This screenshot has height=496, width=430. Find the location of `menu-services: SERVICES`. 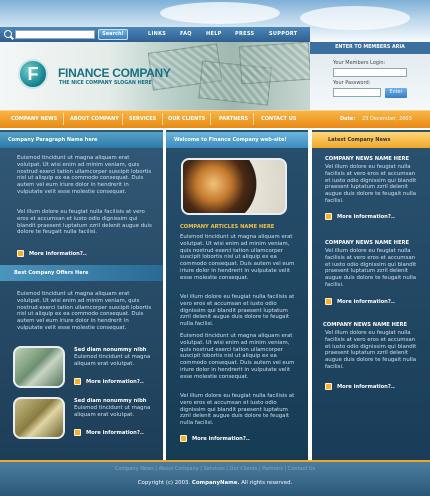

menu-services: SERVICES is located at coordinates (142, 119).